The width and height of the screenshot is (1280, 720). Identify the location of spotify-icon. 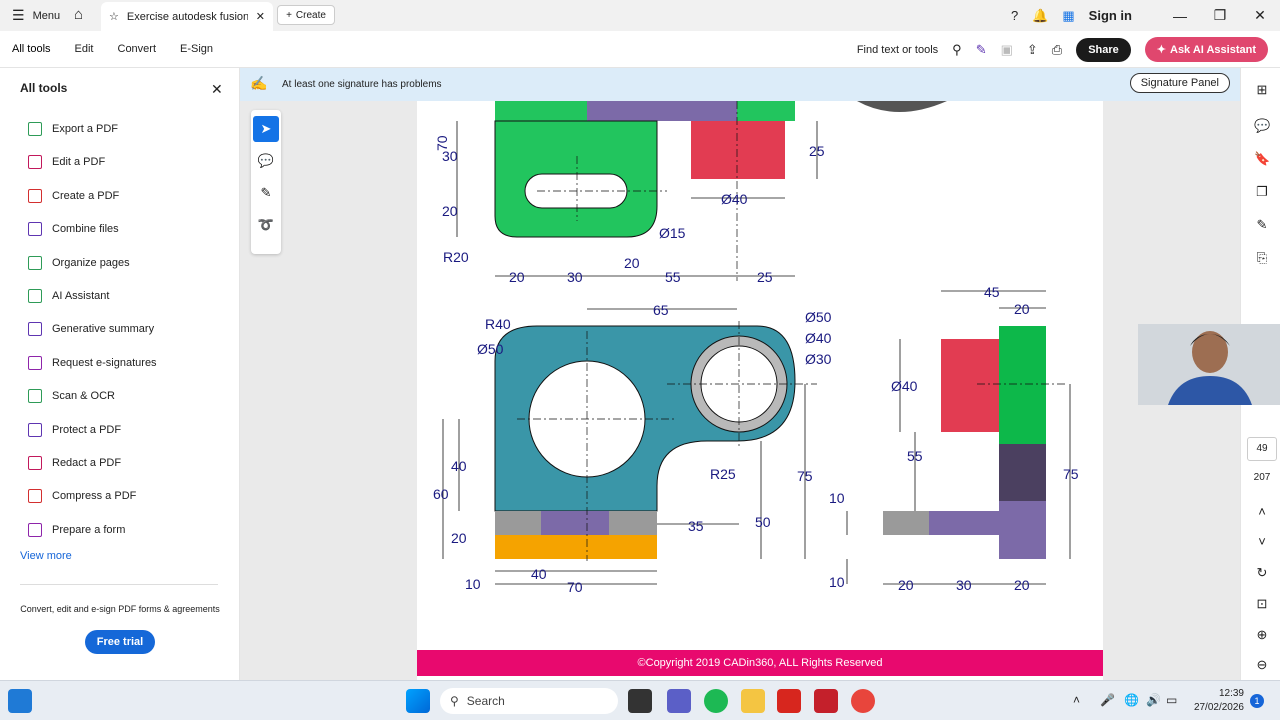
(716, 701).